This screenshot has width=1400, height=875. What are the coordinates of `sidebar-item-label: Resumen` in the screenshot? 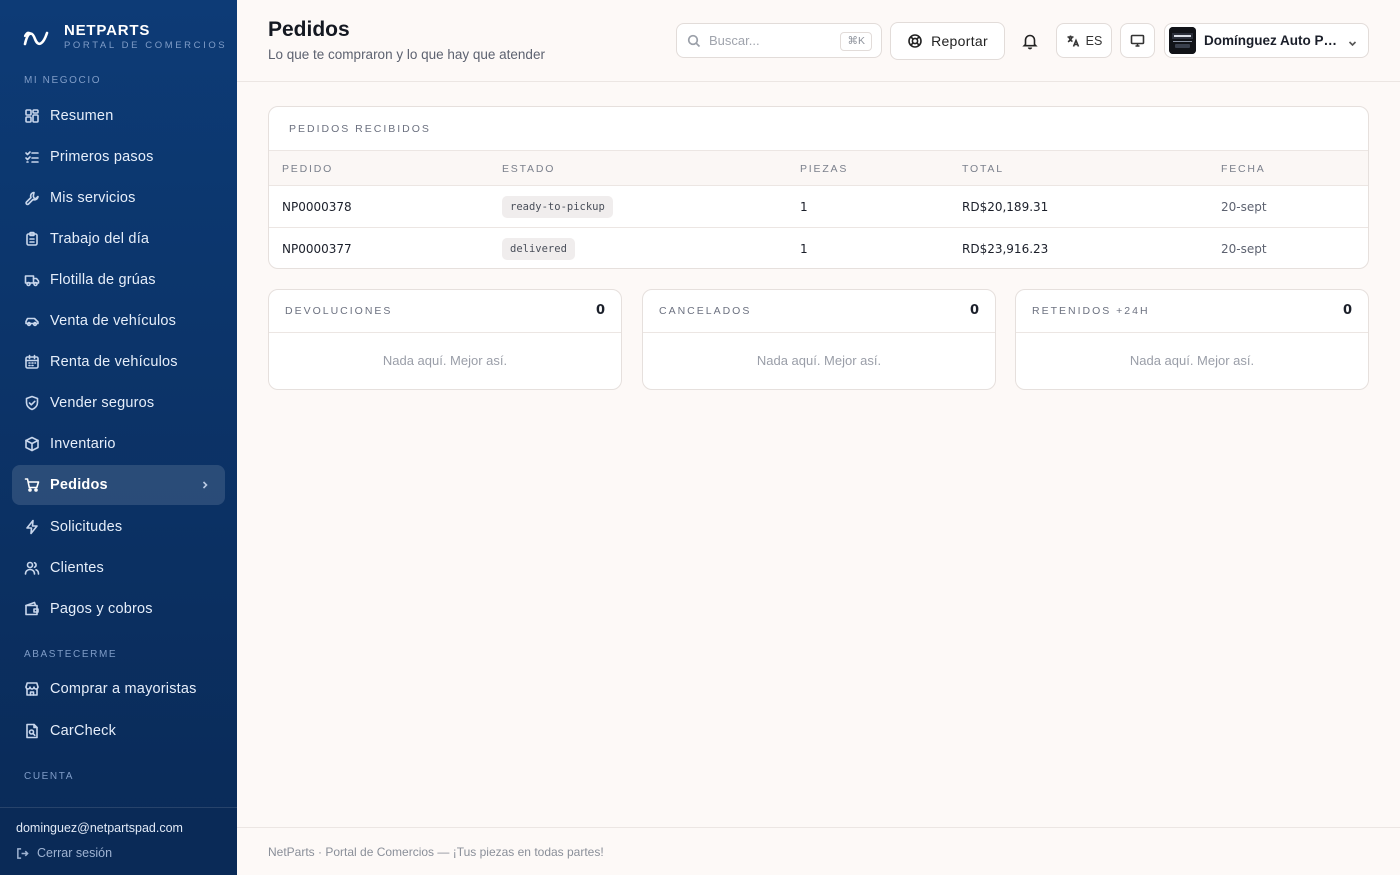 It's located at (82, 116).